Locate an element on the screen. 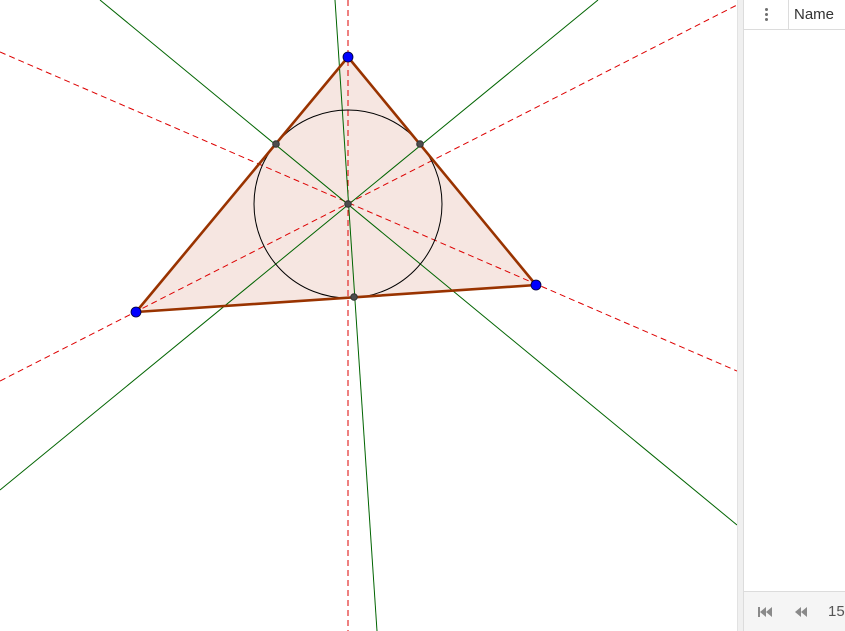 This screenshot has height=631, width=845. navigation-bar: 15 is located at coordinates (794, 611).